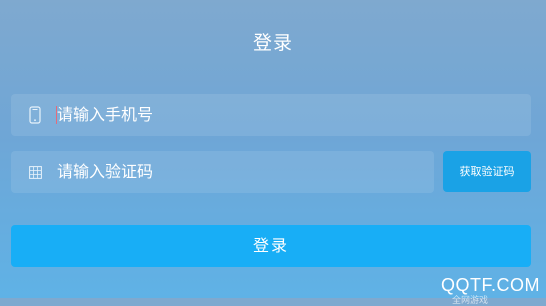 The width and height of the screenshot is (546, 306). Describe the element at coordinates (222, 172) in the screenshot. I see `verification-code-field: 请输入验证码` at that location.